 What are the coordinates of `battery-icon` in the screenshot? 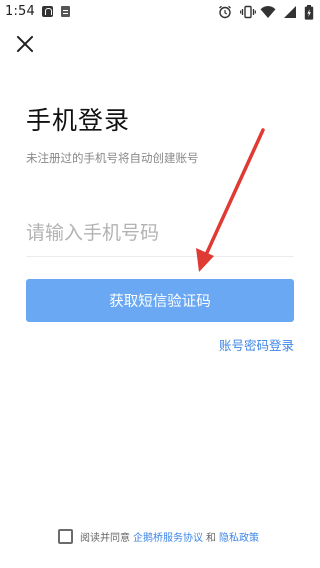 It's located at (309, 12).